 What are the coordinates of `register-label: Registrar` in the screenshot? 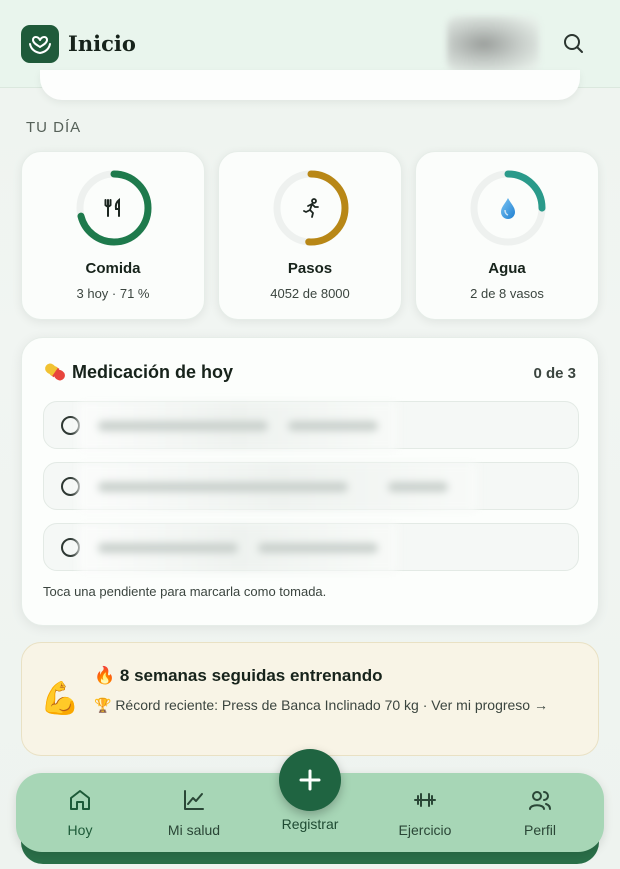 It's located at (310, 824).